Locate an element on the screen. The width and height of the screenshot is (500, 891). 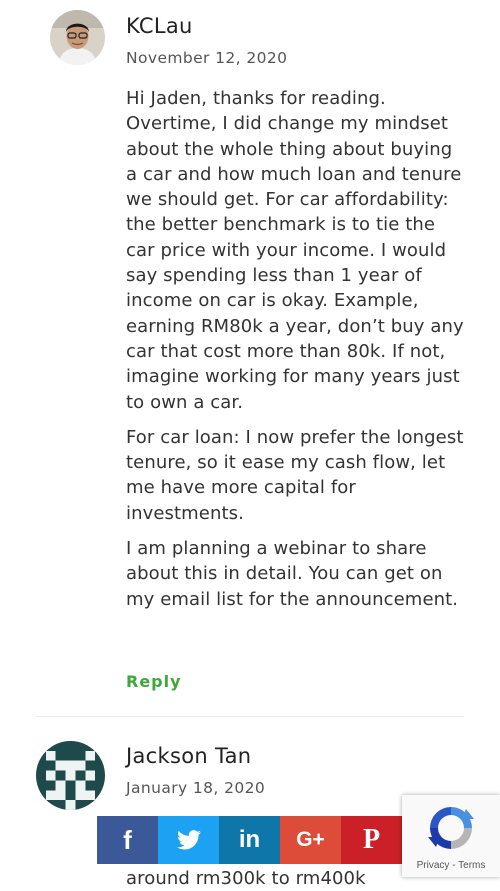
twitter-share-button is located at coordinates (188, 840).